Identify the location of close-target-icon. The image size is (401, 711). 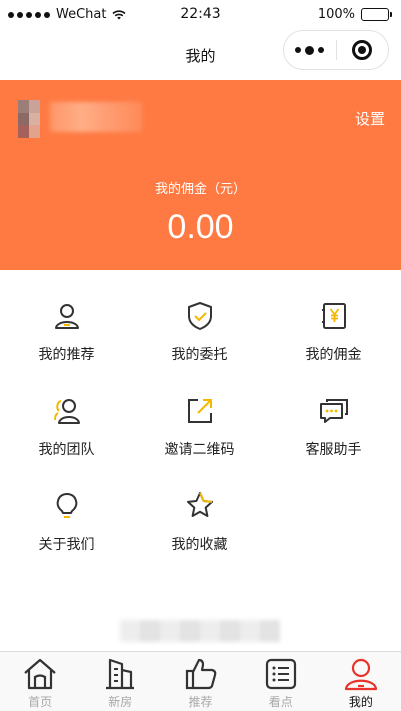
(362, 50).